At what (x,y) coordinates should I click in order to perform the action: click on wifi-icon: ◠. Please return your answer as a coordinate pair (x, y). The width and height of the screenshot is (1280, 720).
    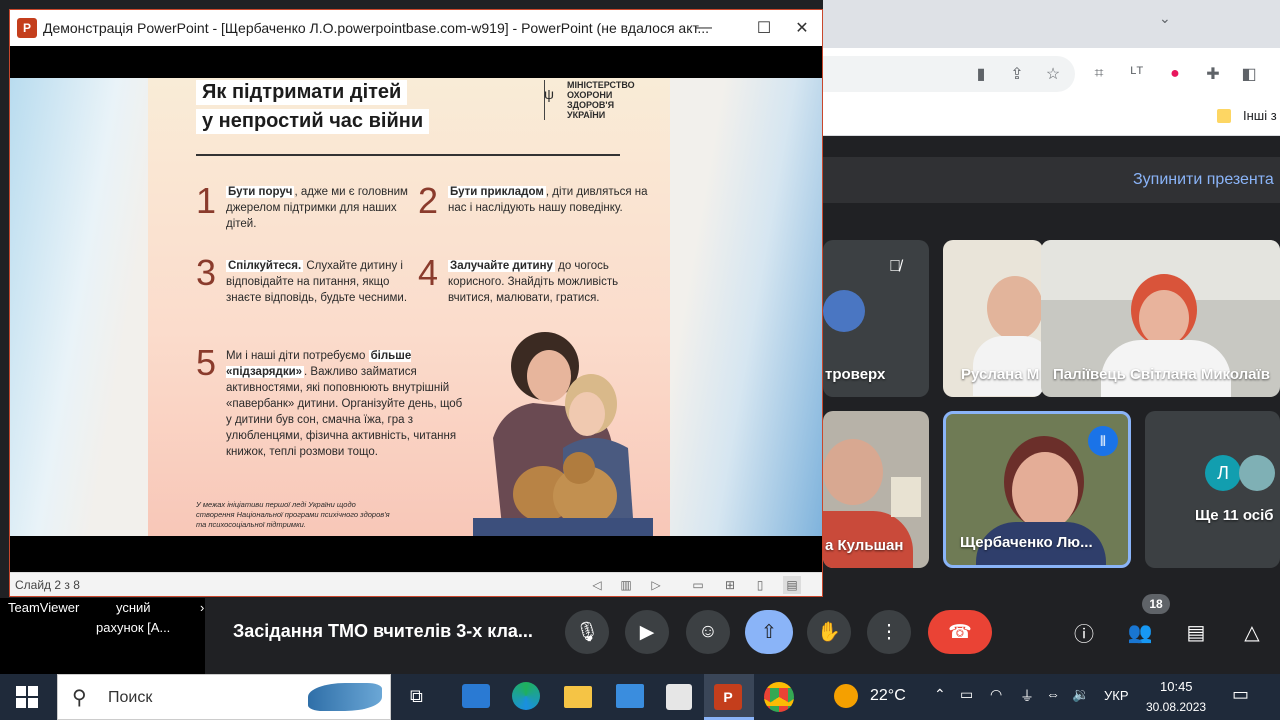
    Looking at the image, I should click on (996, 694).